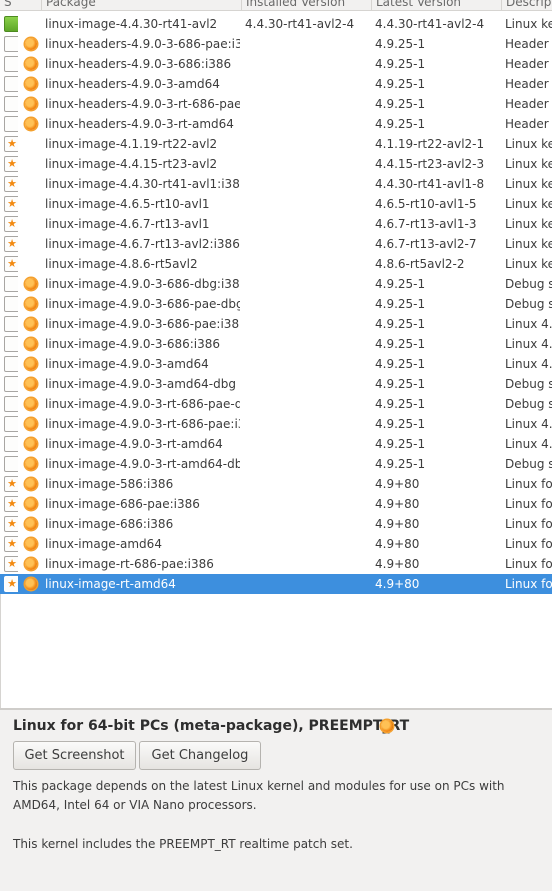 The image size is (552, 891). Describe the element at coordinates (426, 204) in the screenshot. I see `latest-version-cell: 4.6.5-rt10-avl1-5` at that location.